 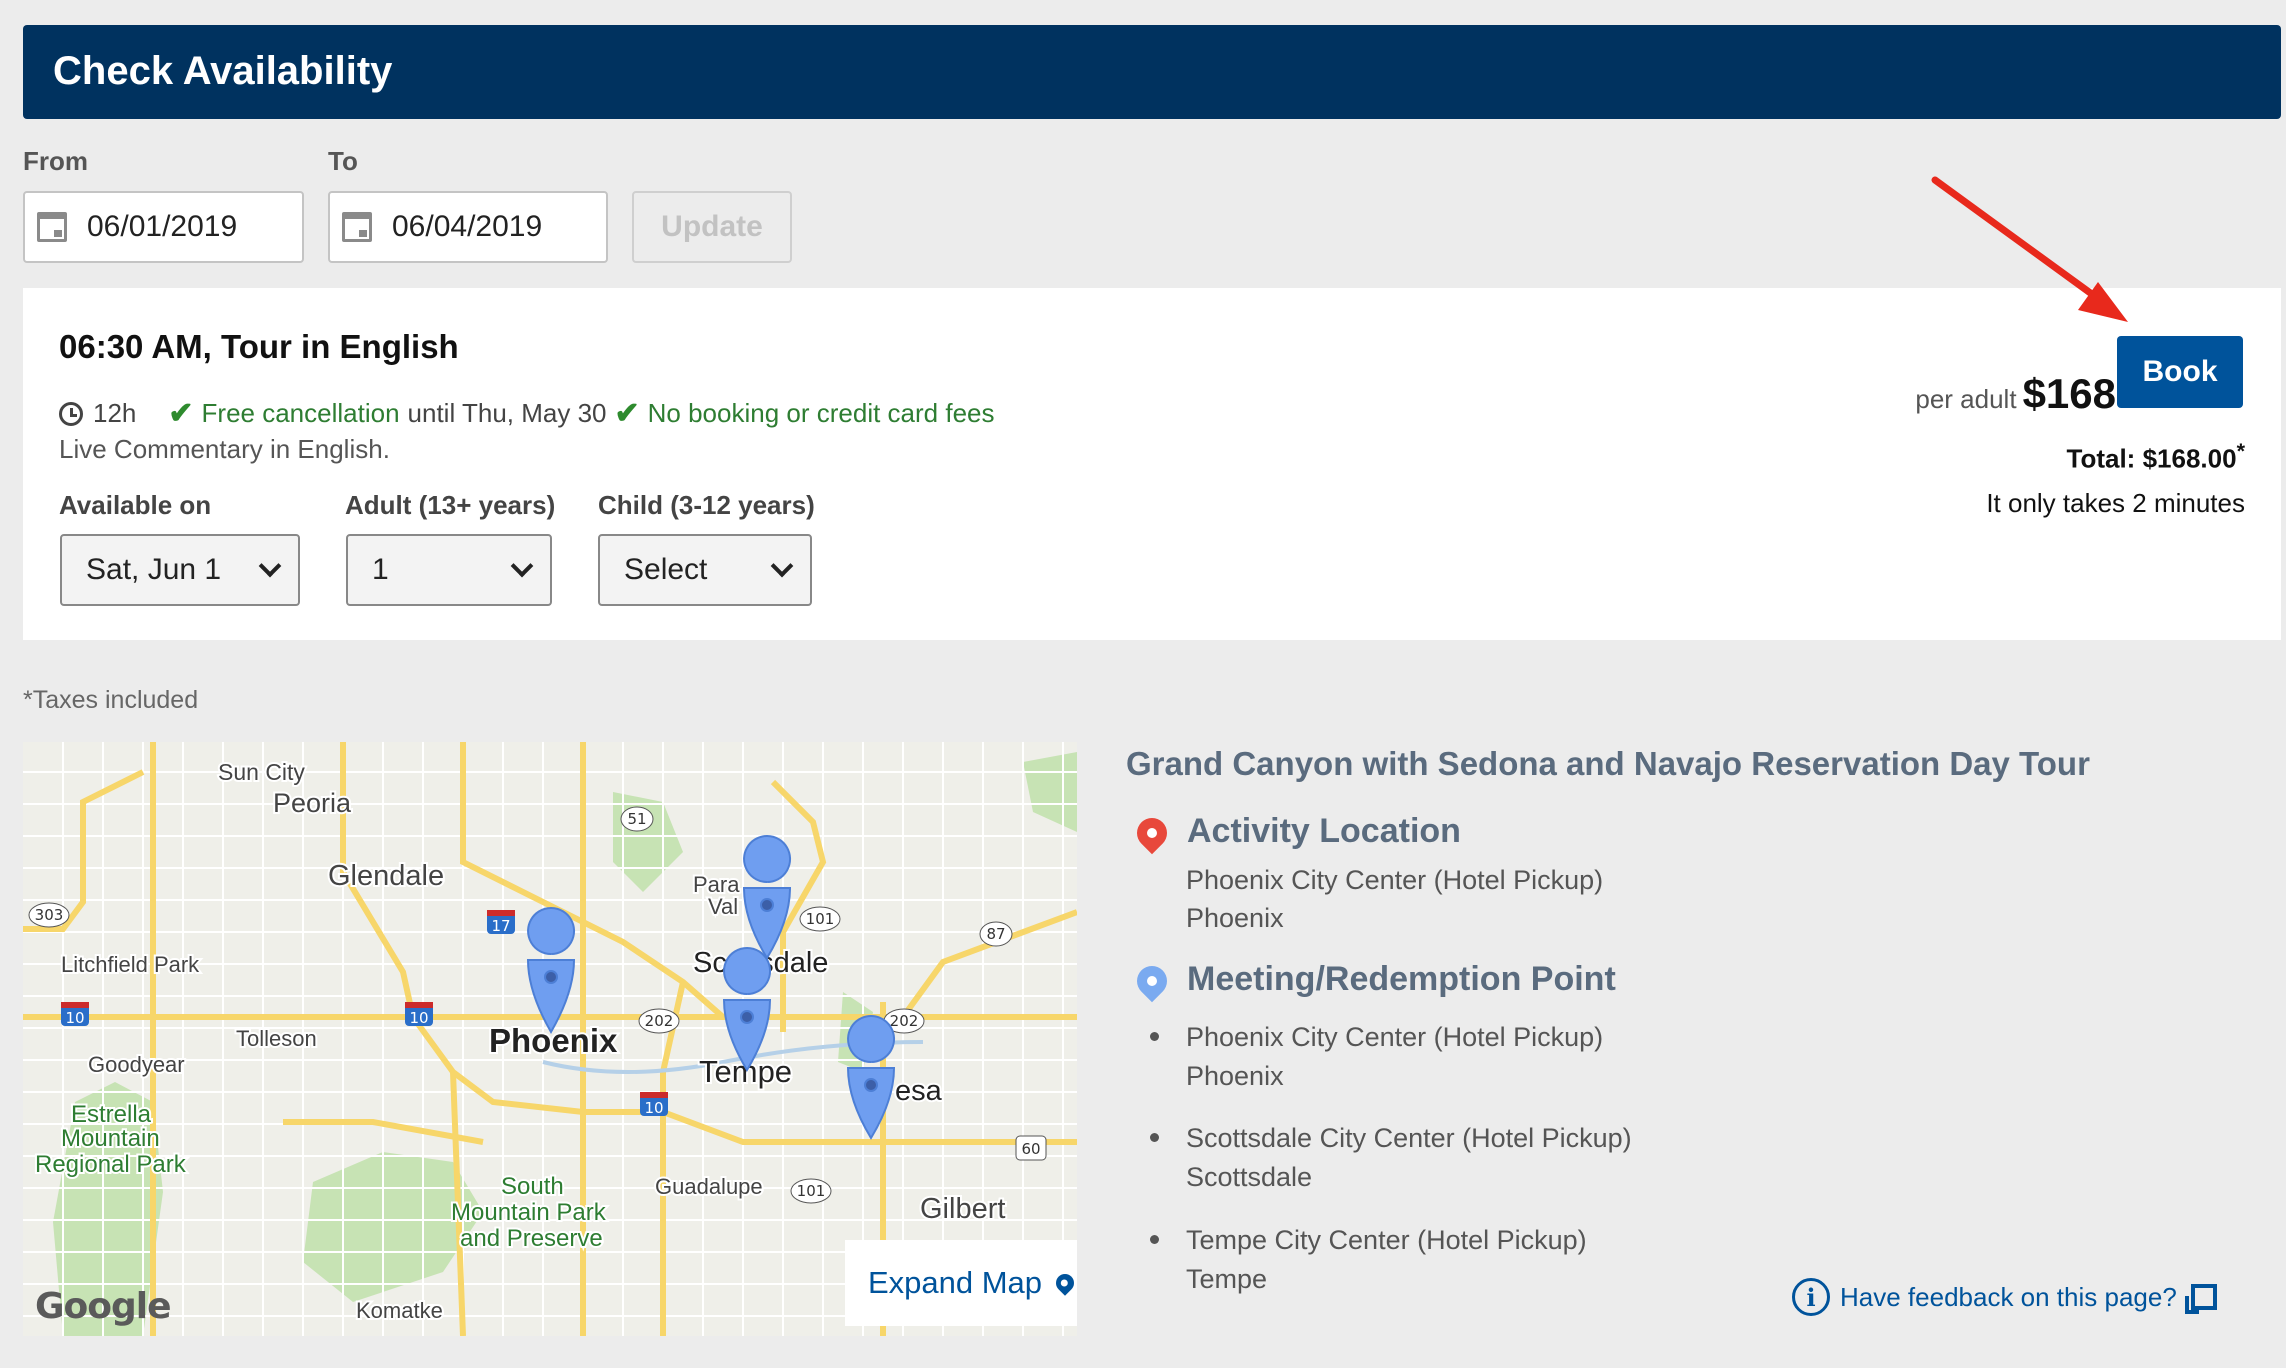 I want to click on from-date-value: 06/01/2019, so click(x=162, y=226).